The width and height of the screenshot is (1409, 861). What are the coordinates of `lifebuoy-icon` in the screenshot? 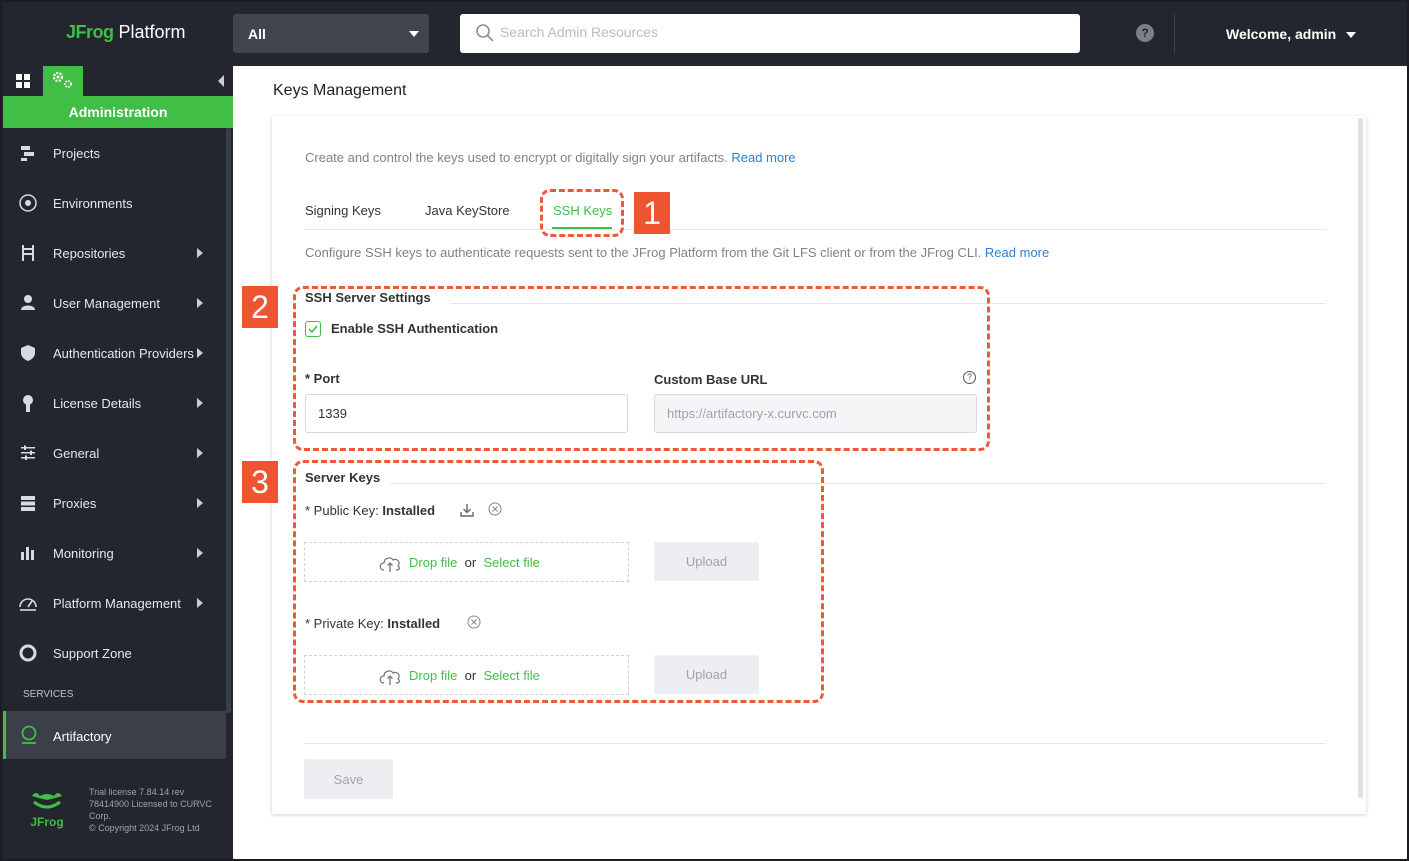 It's located at (28, 653).